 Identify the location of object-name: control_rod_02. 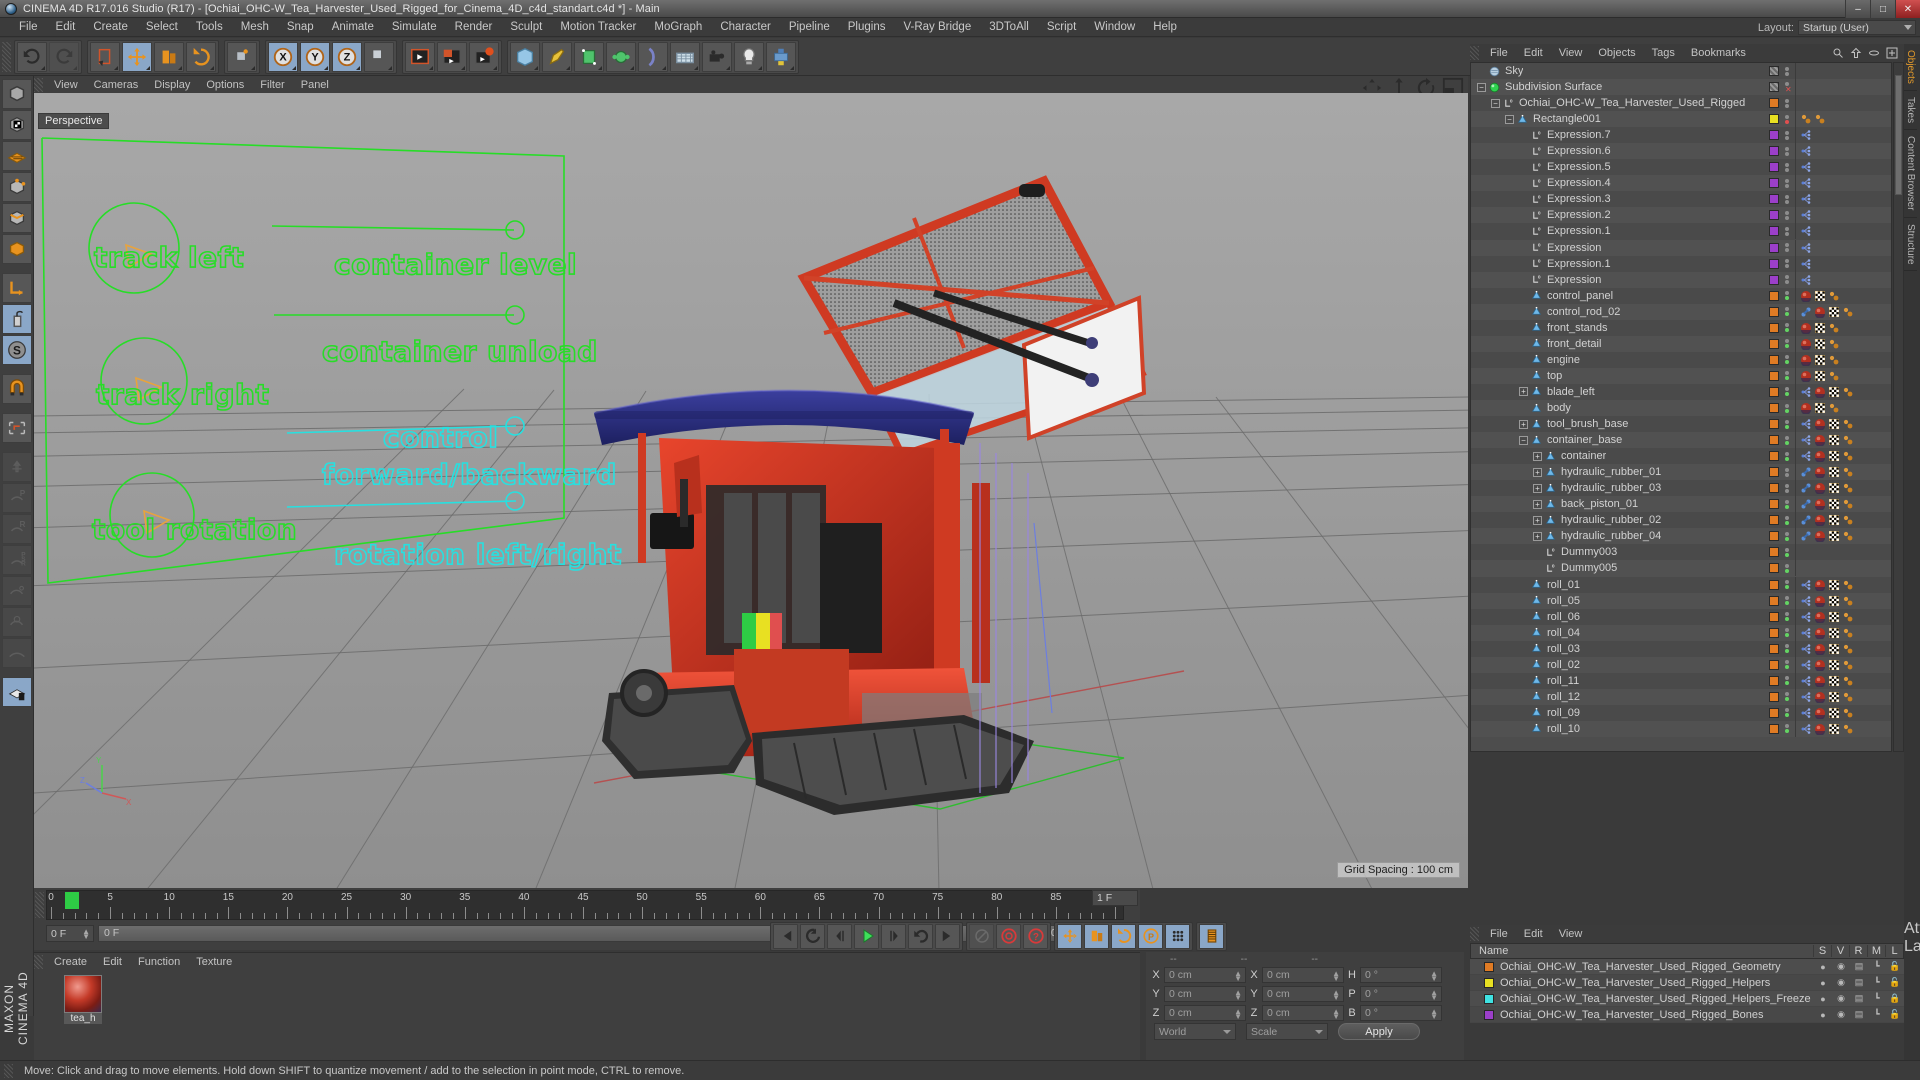
(1583, 312).